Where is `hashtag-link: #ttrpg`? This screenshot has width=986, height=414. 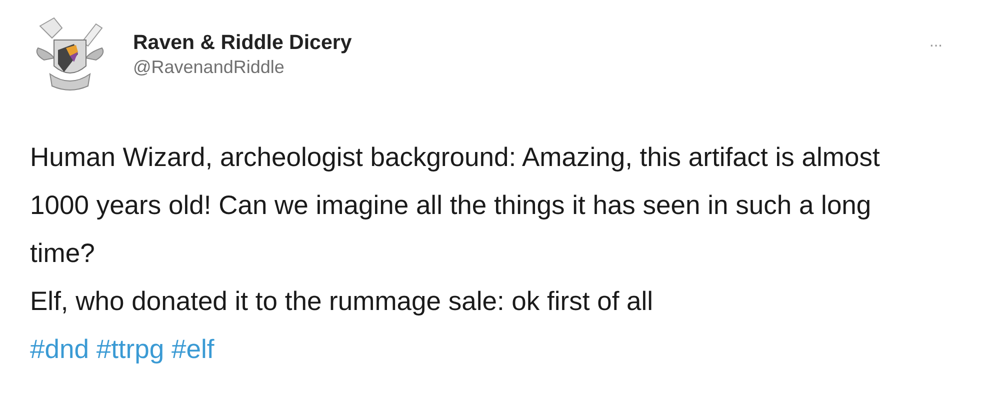 hashtag-link: #ttrpg is located at coordinates (130, 349).